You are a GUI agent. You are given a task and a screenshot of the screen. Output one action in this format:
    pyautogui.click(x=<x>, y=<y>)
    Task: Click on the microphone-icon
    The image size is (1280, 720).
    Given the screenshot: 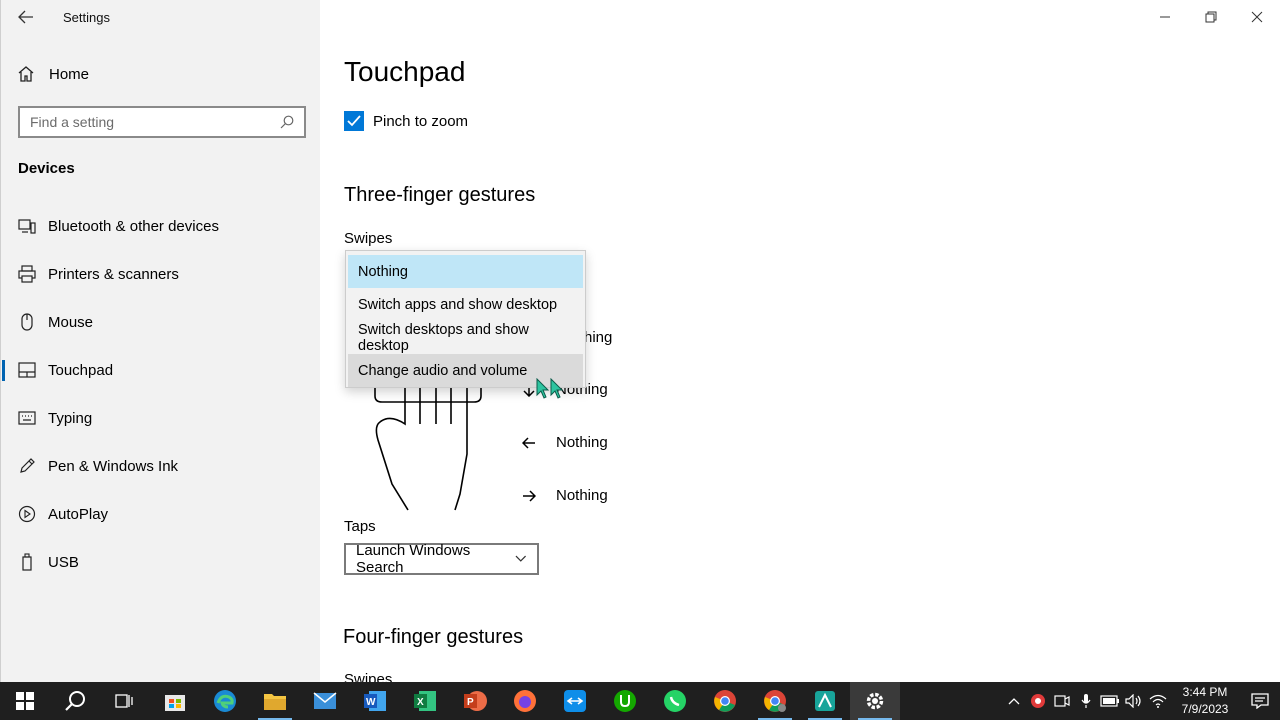 What is the action you would take?
    pyautogui.click(x=1086, y=701)
    